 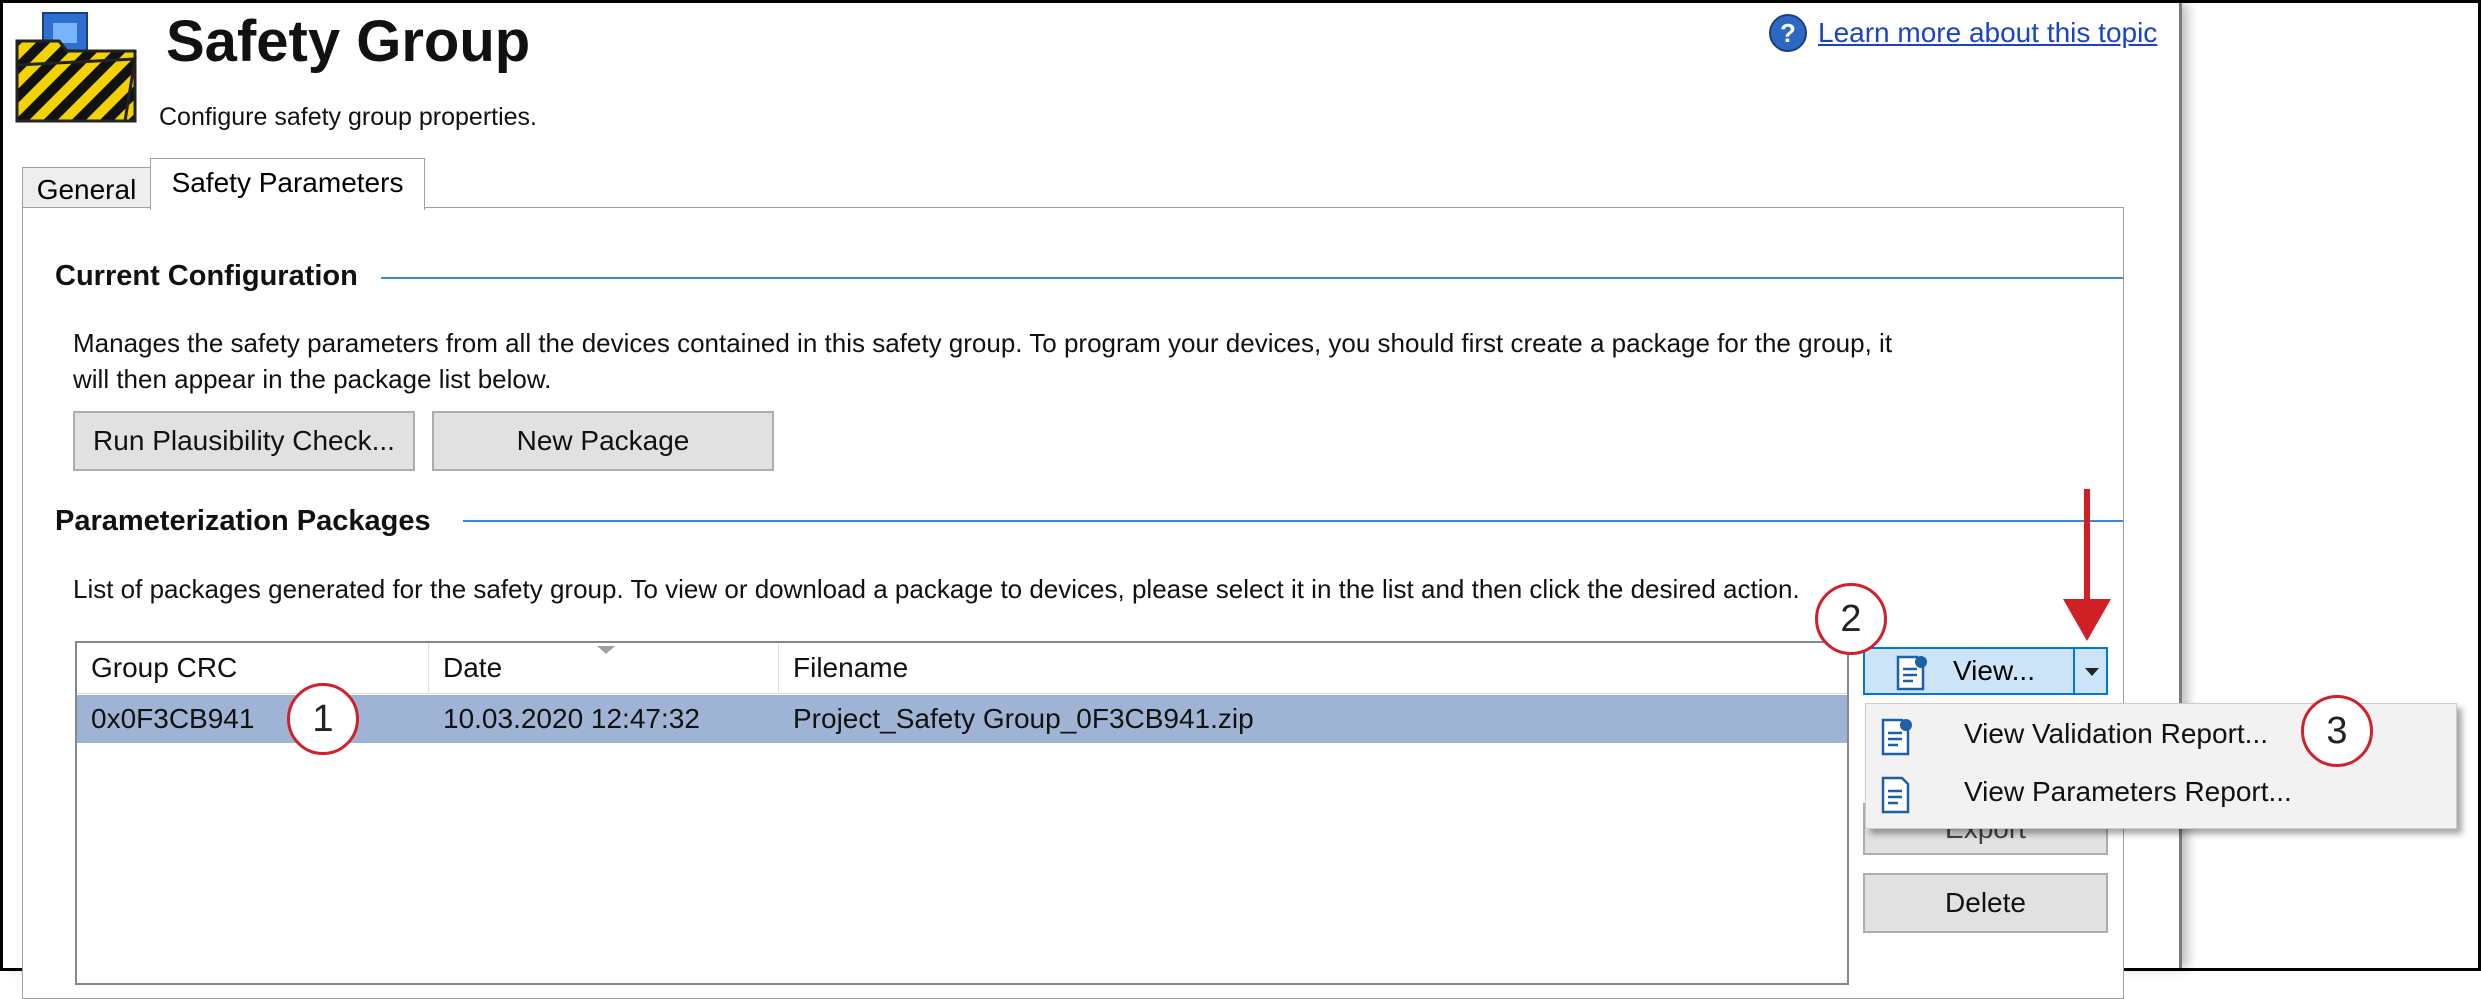 I want to click on annotation-arrow-head-icon, so click(x=2087, y=620).